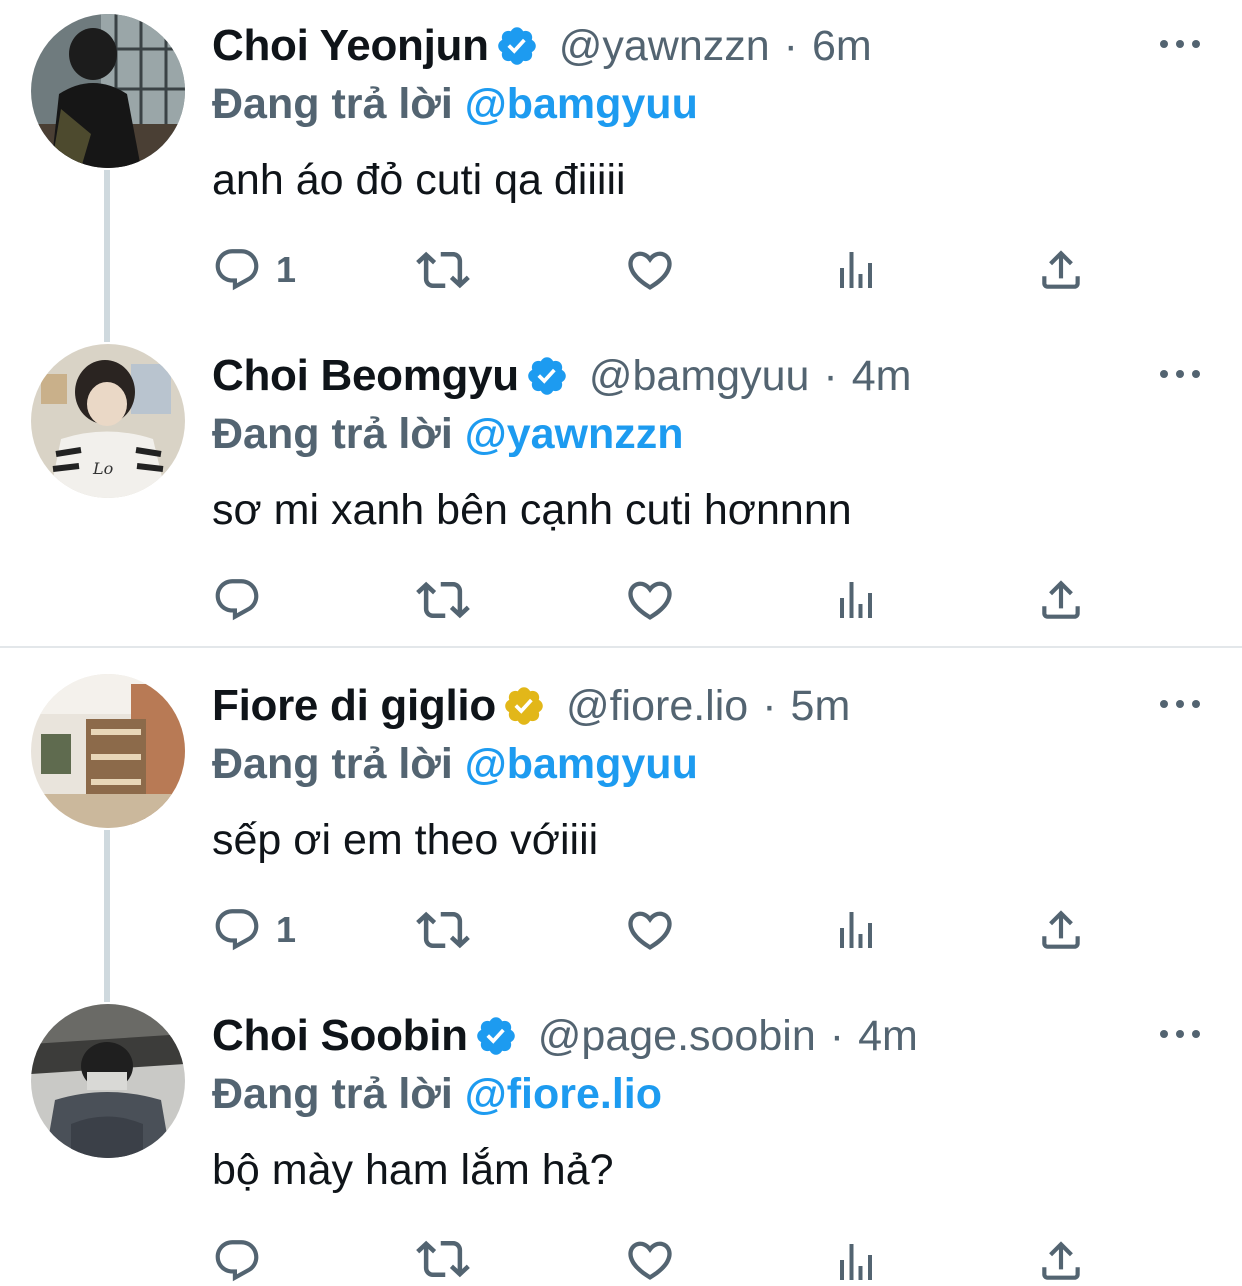  What do you see at coordinates (102, 468) in the screenshot?
I see `svg-text: Lo` at bounding box center [102, 468].